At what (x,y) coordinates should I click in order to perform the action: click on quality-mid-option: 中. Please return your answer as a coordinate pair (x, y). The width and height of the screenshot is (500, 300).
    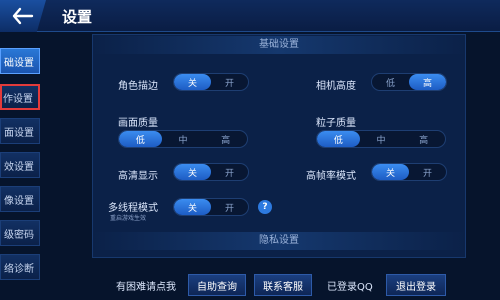
    Looking at the image, I should click on (183, 139).